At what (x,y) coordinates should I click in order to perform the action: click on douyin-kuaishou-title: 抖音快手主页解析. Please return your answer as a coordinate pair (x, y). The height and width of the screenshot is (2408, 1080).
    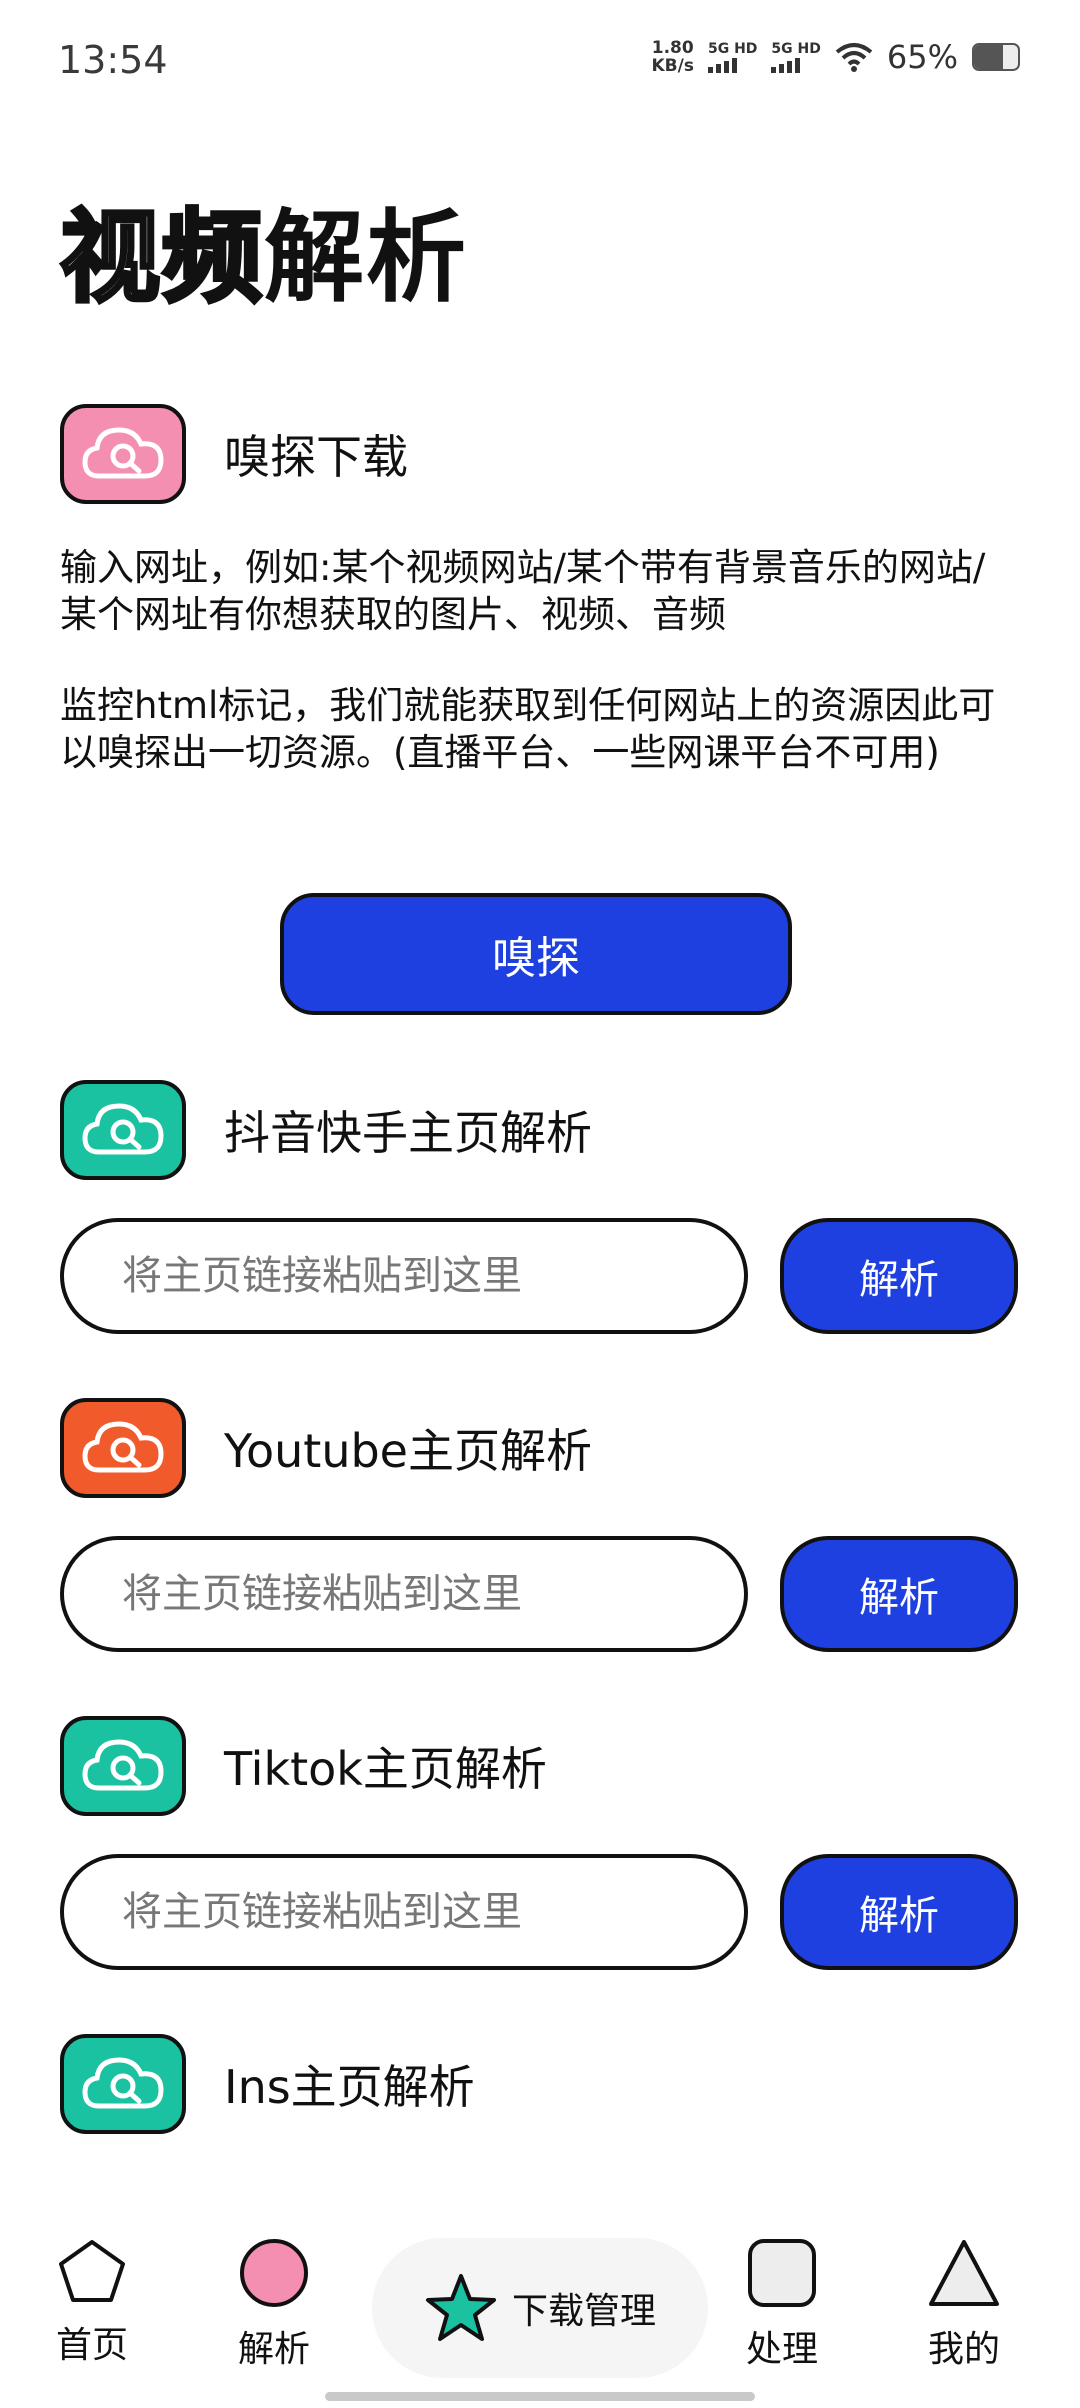
    Looking at the image, I should click on (408, 1133).